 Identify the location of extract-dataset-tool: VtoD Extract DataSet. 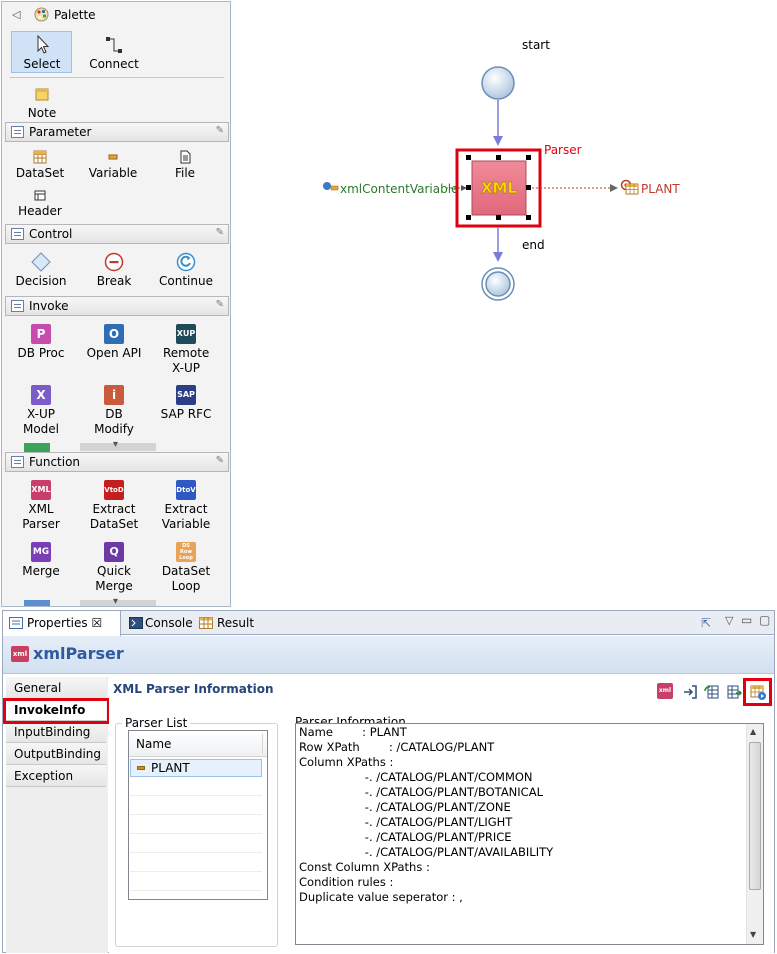
(114, 506).